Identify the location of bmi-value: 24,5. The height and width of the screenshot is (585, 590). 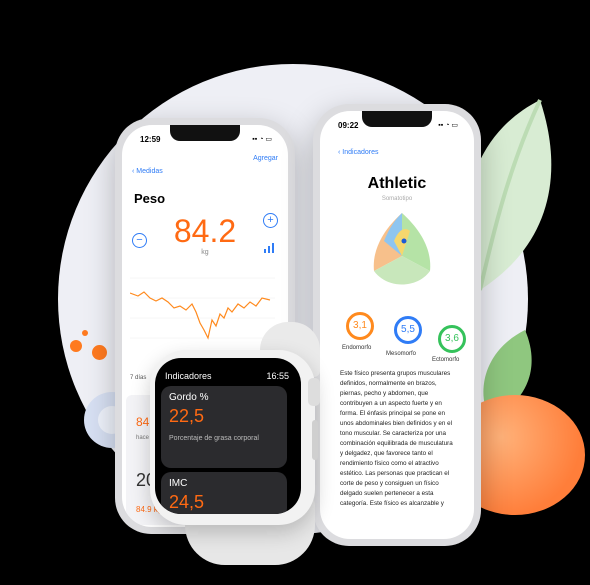
(187, 502).